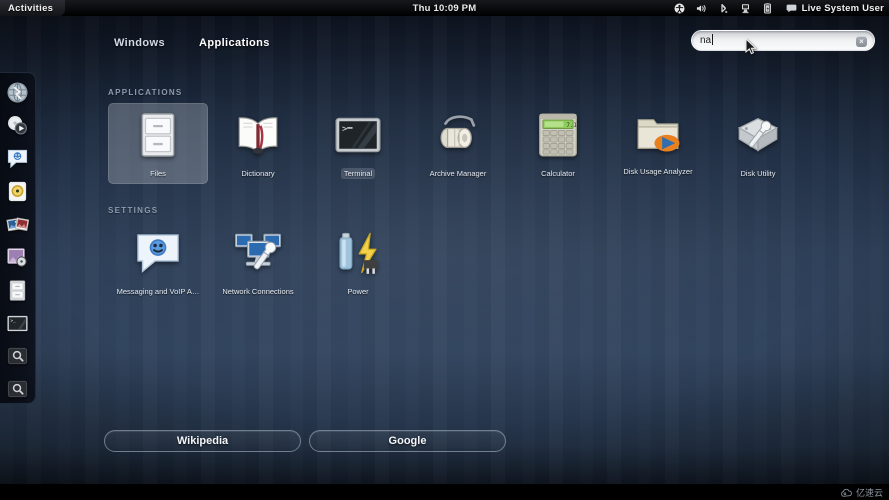 Image resolution: width=889 pixels, height=500 pixels. I want to click on setting-network-connections: Network Connections, so click(258, 261).